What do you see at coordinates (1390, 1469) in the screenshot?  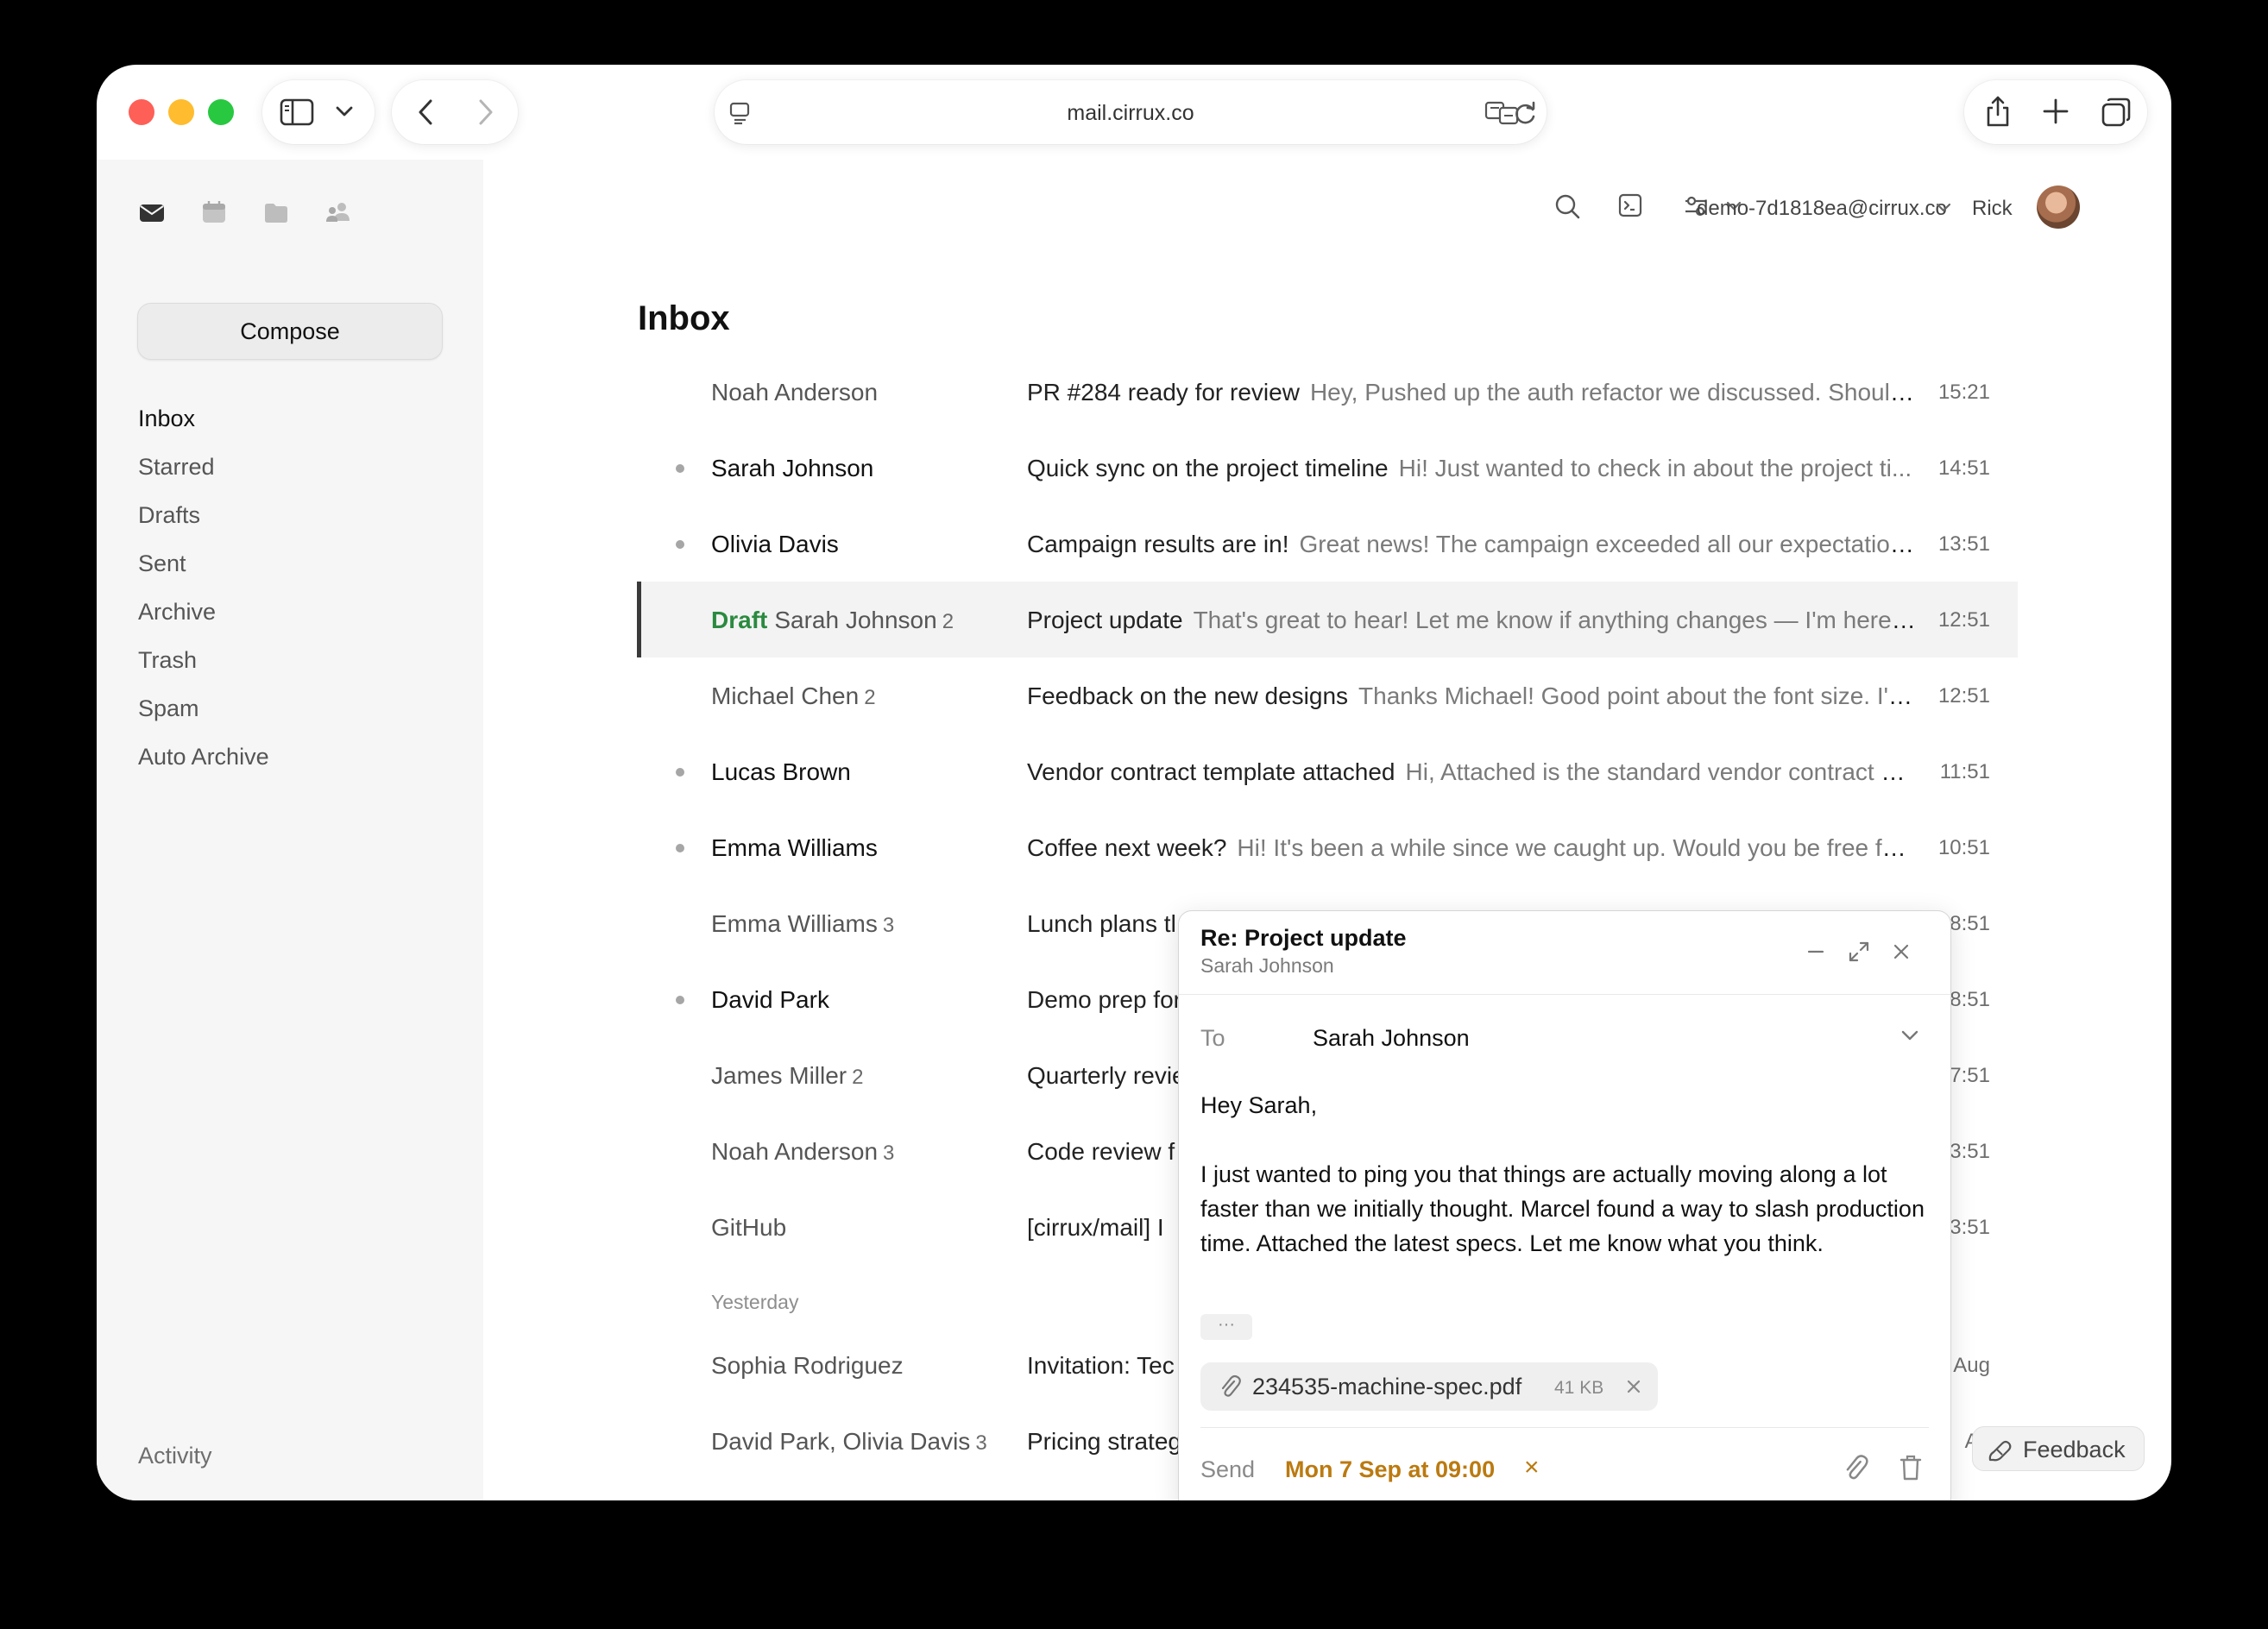 I see `scheduled-send-time: Mon 7 Sep at 09:00` at bounding box center [1390, 1469].